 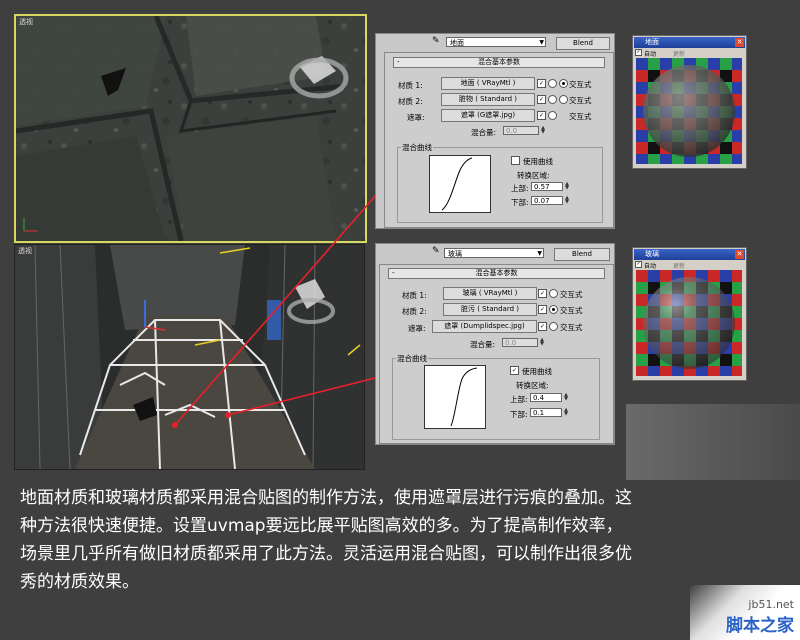 What do you see at coordinates (760, 604) in the screenshot?
I see `watermark-url: jb51.net` at bounding box center [760, 604].